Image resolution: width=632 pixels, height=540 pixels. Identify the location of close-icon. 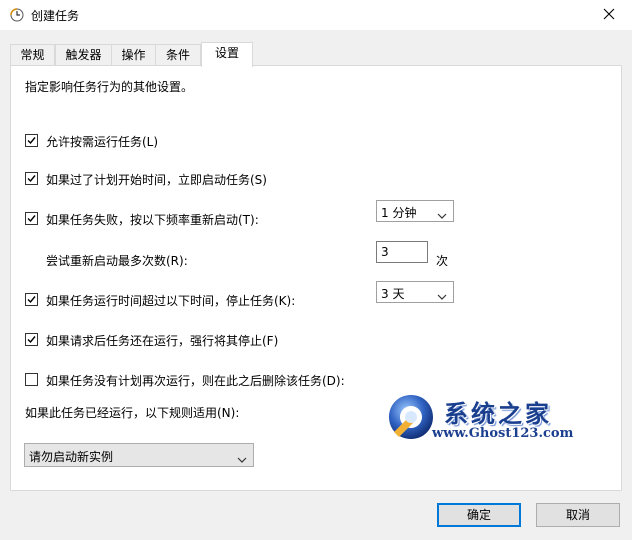
(609, 15).